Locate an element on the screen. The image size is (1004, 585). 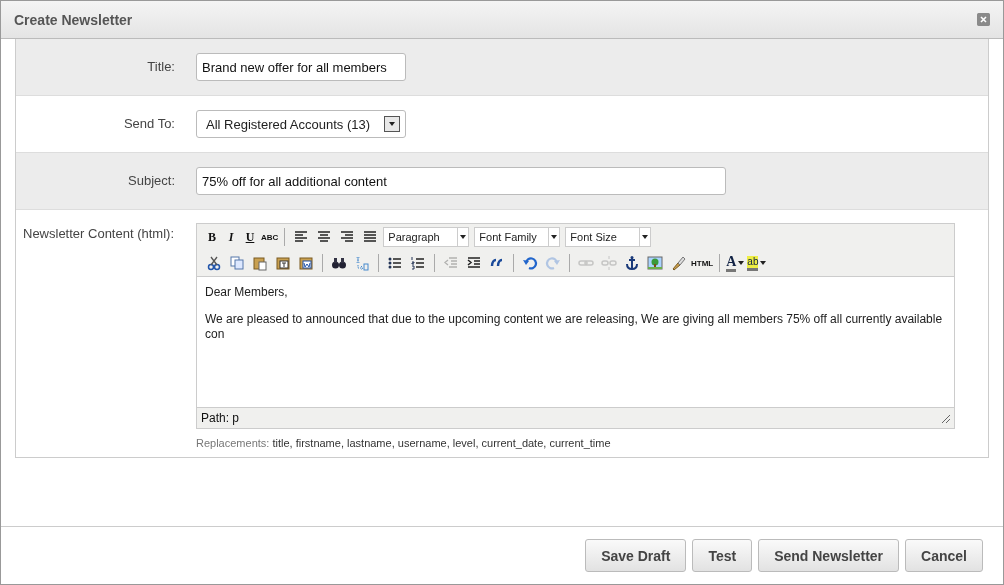
format-button: B is located at coordinates (212, 237).